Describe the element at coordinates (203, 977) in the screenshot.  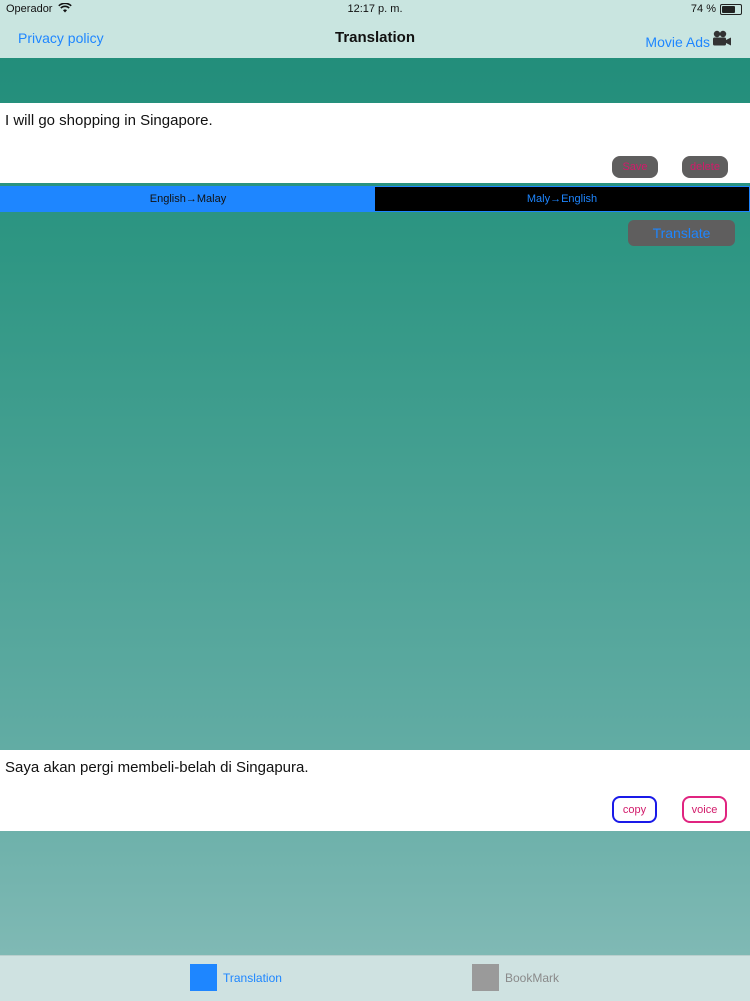
I see `translation-tab-icon` at that location.